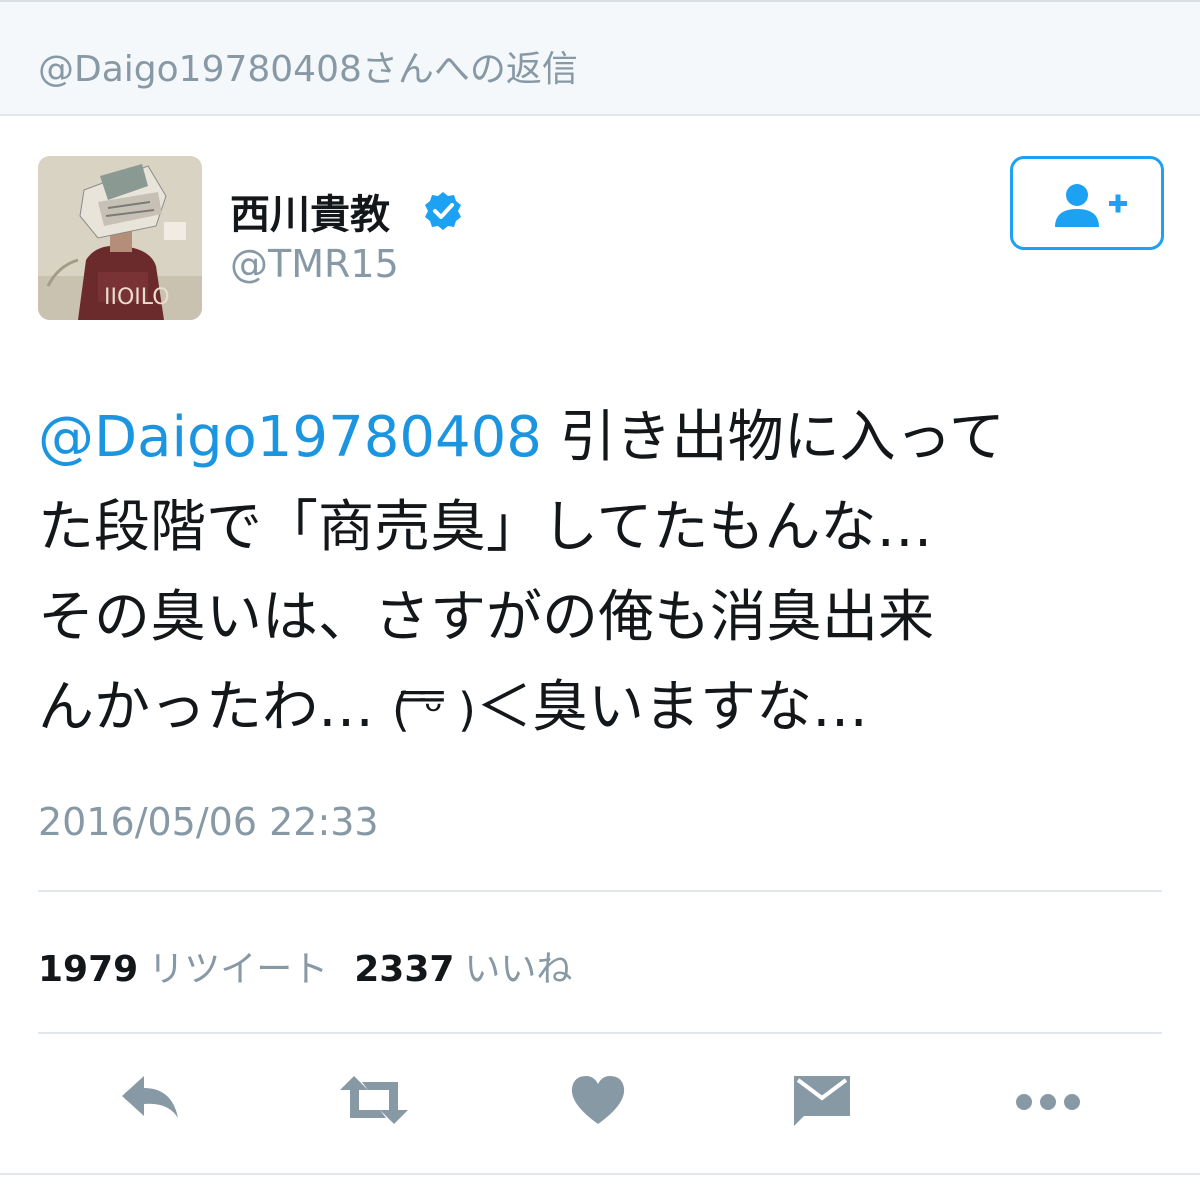 The width and height of the screenshot is (1200, 1200). I want to click on retweet-icon, so click(374, 1100).